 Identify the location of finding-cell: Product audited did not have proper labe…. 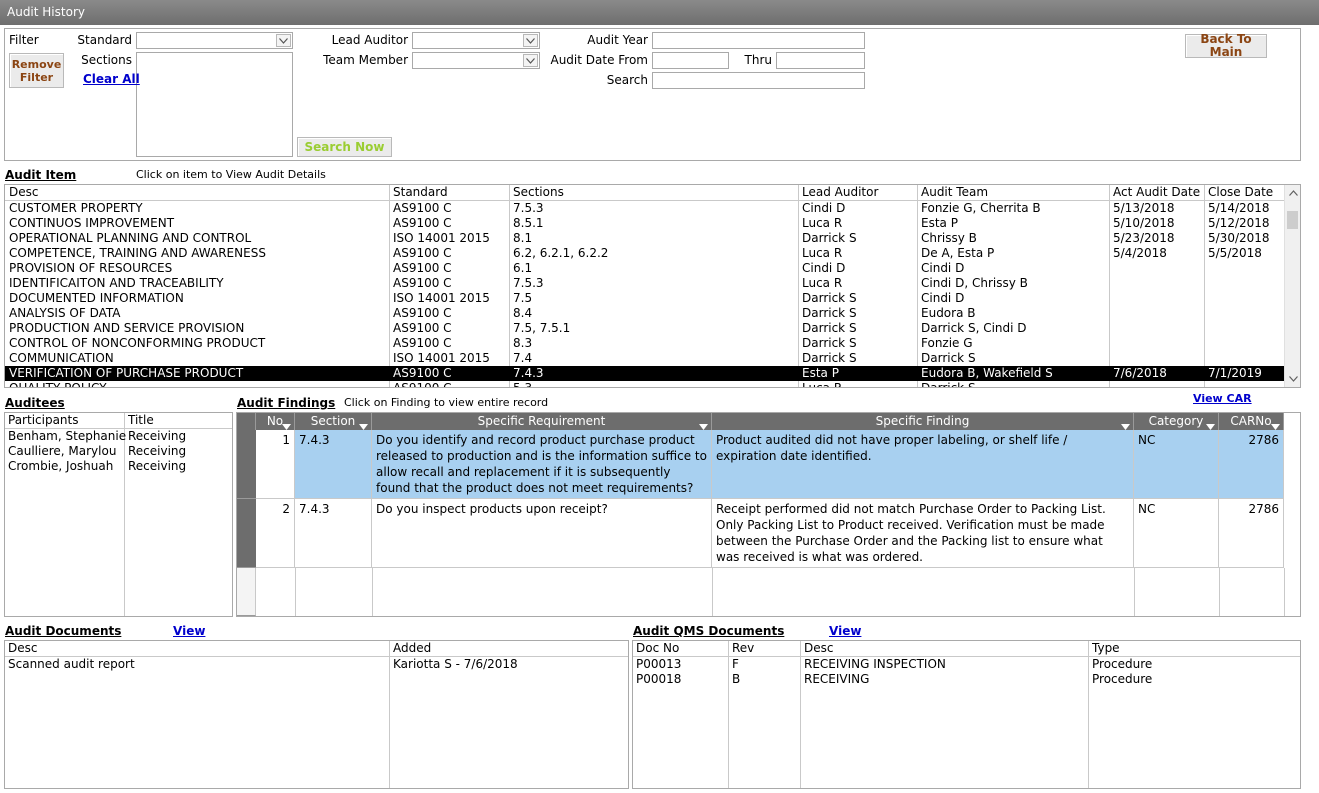
(923, 464).